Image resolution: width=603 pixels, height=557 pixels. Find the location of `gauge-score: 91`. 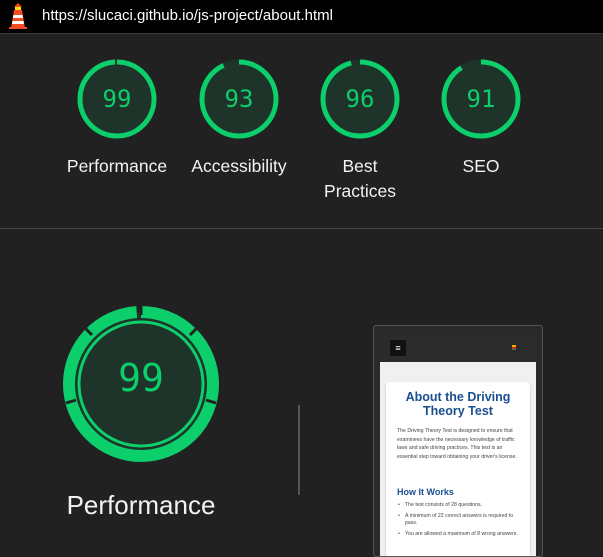

gauge-score: 91 is located at coordinates (481, 99).